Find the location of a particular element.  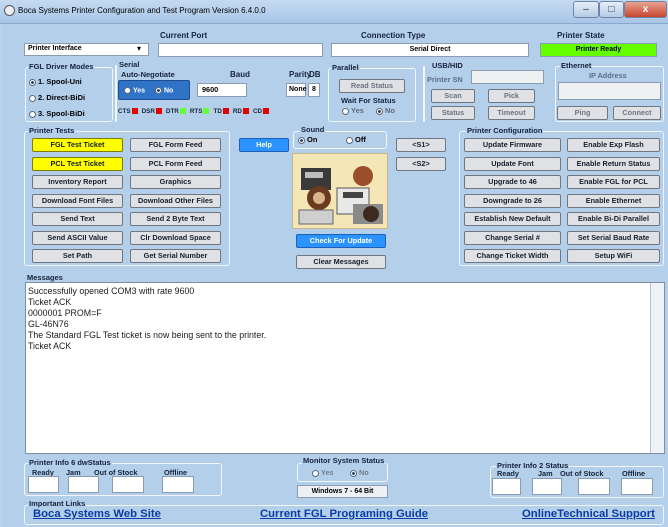

fgl-form-feed-button: FGL Form Feed is located at coordinates (175, 145).